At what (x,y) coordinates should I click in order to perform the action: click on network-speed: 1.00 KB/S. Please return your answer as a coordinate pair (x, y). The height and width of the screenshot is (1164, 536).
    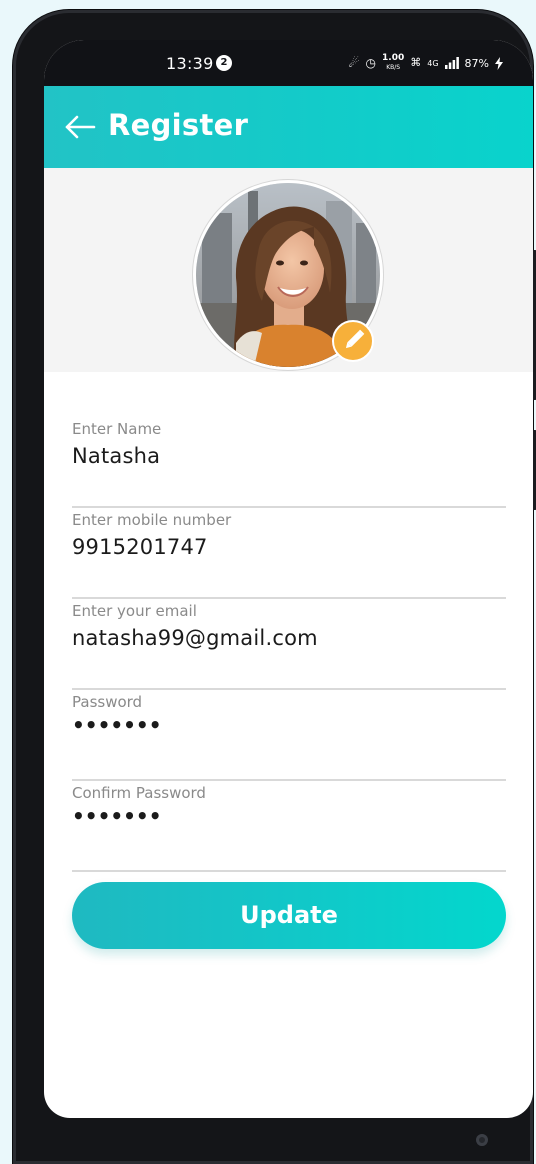
    Looking at the image, I should click on (393, 62).